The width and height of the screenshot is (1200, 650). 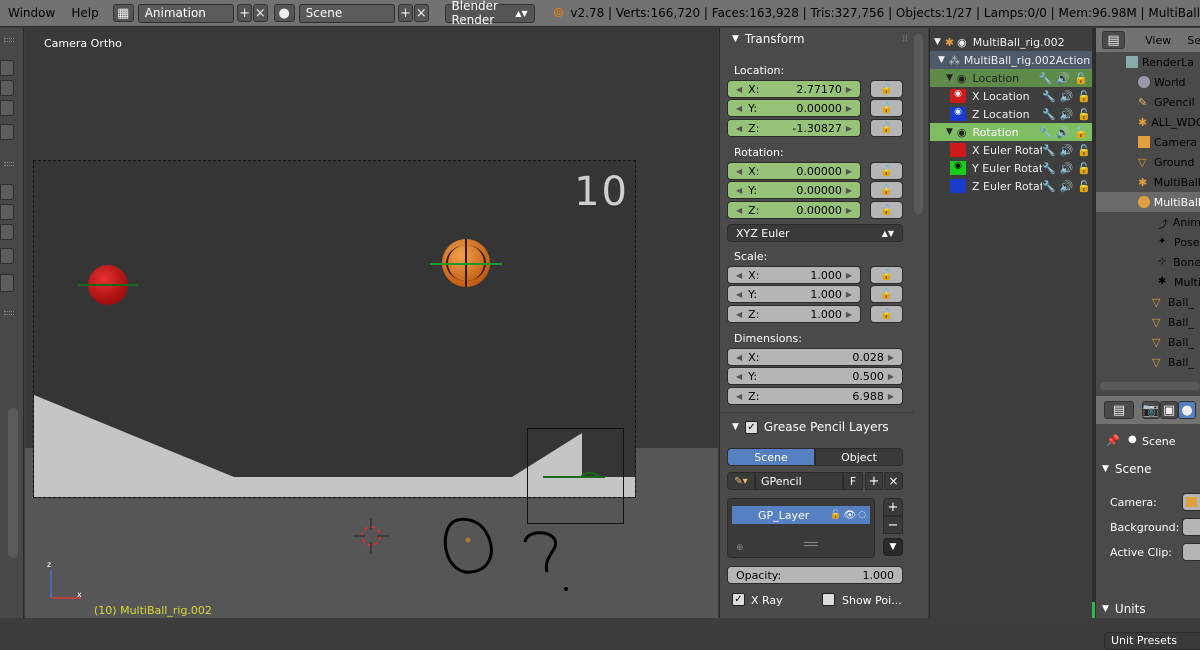 I want to click on pin-icon: 📌, so click(x=1113, y=440).